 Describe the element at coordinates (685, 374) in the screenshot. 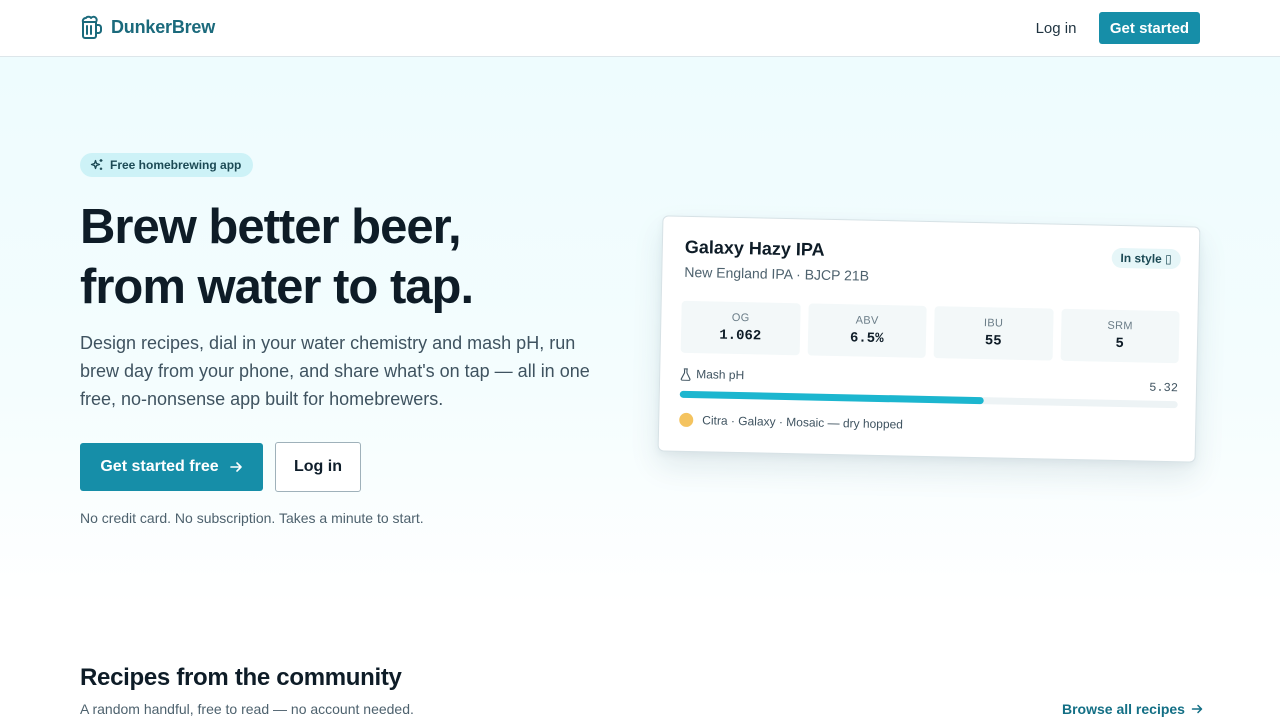

I see `flask-icon` at that location.